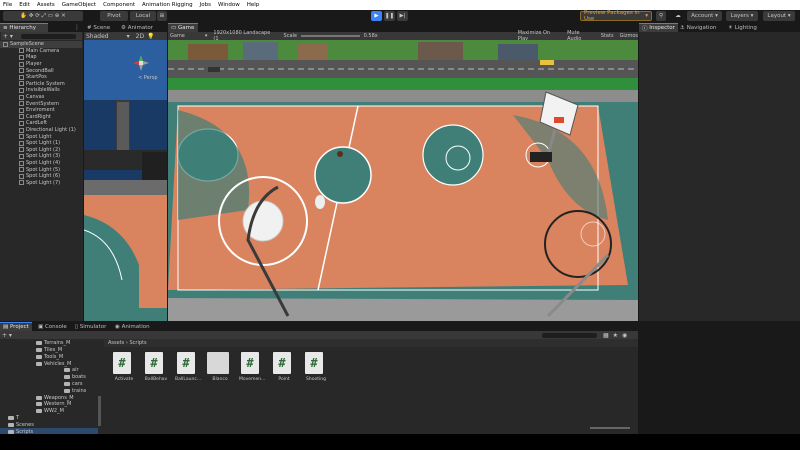  I want to click on hierarchy-item: Spot Light (6), so click(41, 176).